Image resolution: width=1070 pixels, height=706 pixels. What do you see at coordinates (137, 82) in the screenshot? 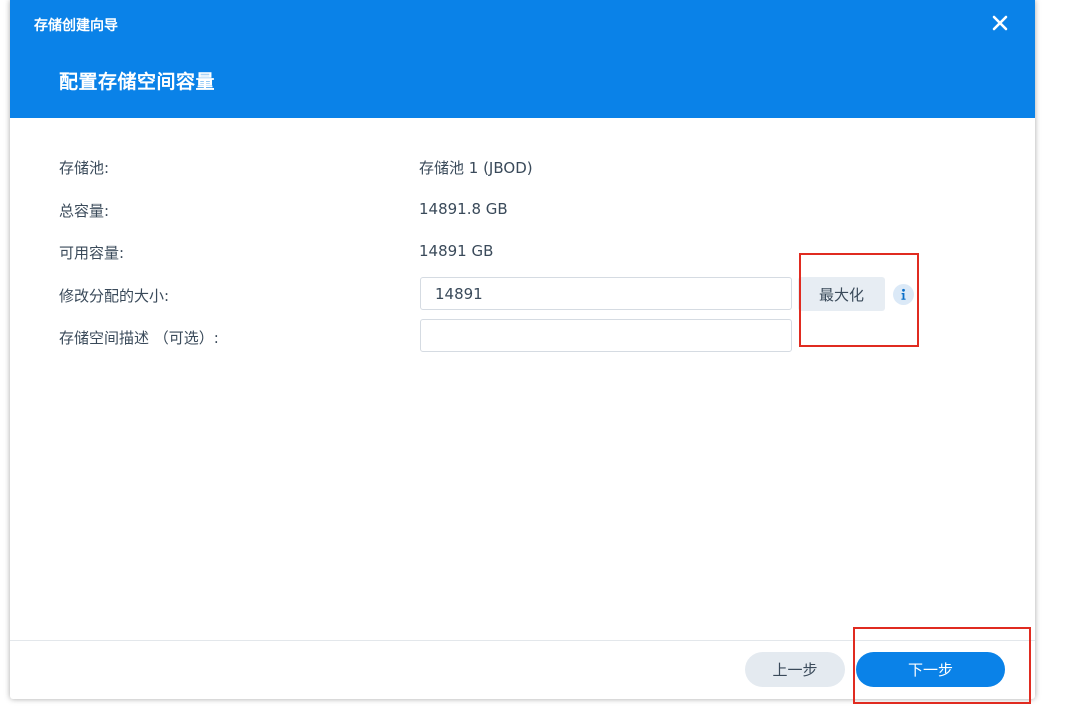
I see `step-title: 配置存储空间容量` at bounding box center [137, 82].